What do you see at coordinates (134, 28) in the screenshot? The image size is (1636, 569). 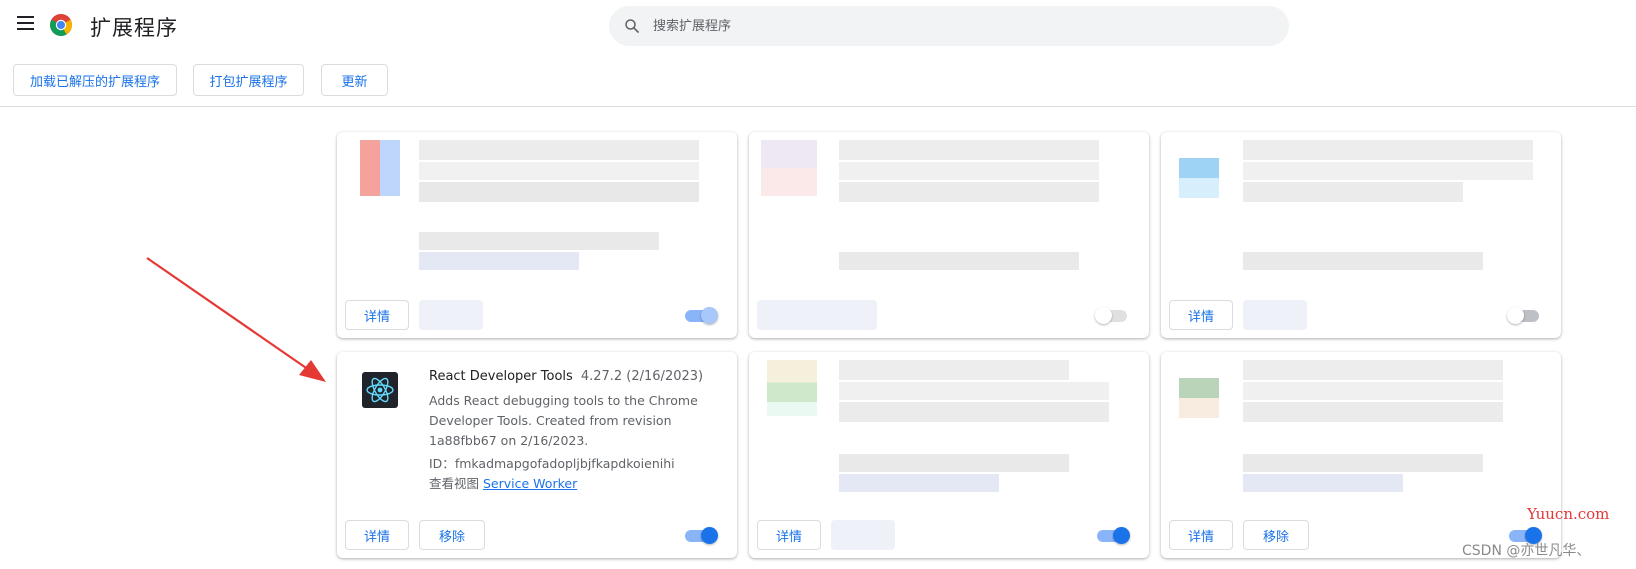 I see `page-title: 扩展程序` at bounding box center [134, 28].